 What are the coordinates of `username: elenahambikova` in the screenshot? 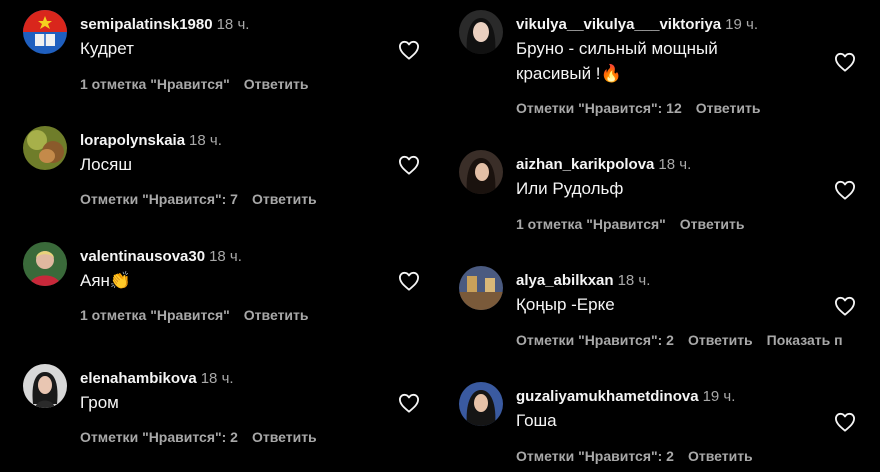 It's located at (138, 378).